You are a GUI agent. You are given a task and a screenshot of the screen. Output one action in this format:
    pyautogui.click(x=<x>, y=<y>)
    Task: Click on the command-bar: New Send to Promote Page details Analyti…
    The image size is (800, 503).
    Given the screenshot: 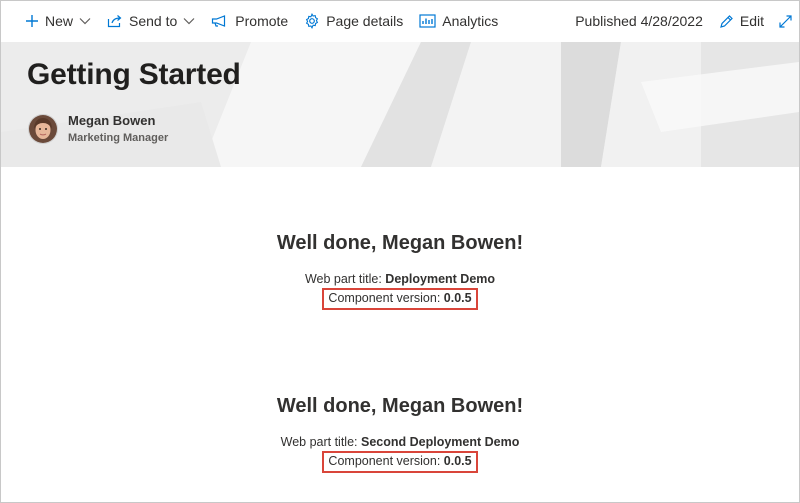 What is the action you would take?
    pyautogui.click(x=400, y=21)
    